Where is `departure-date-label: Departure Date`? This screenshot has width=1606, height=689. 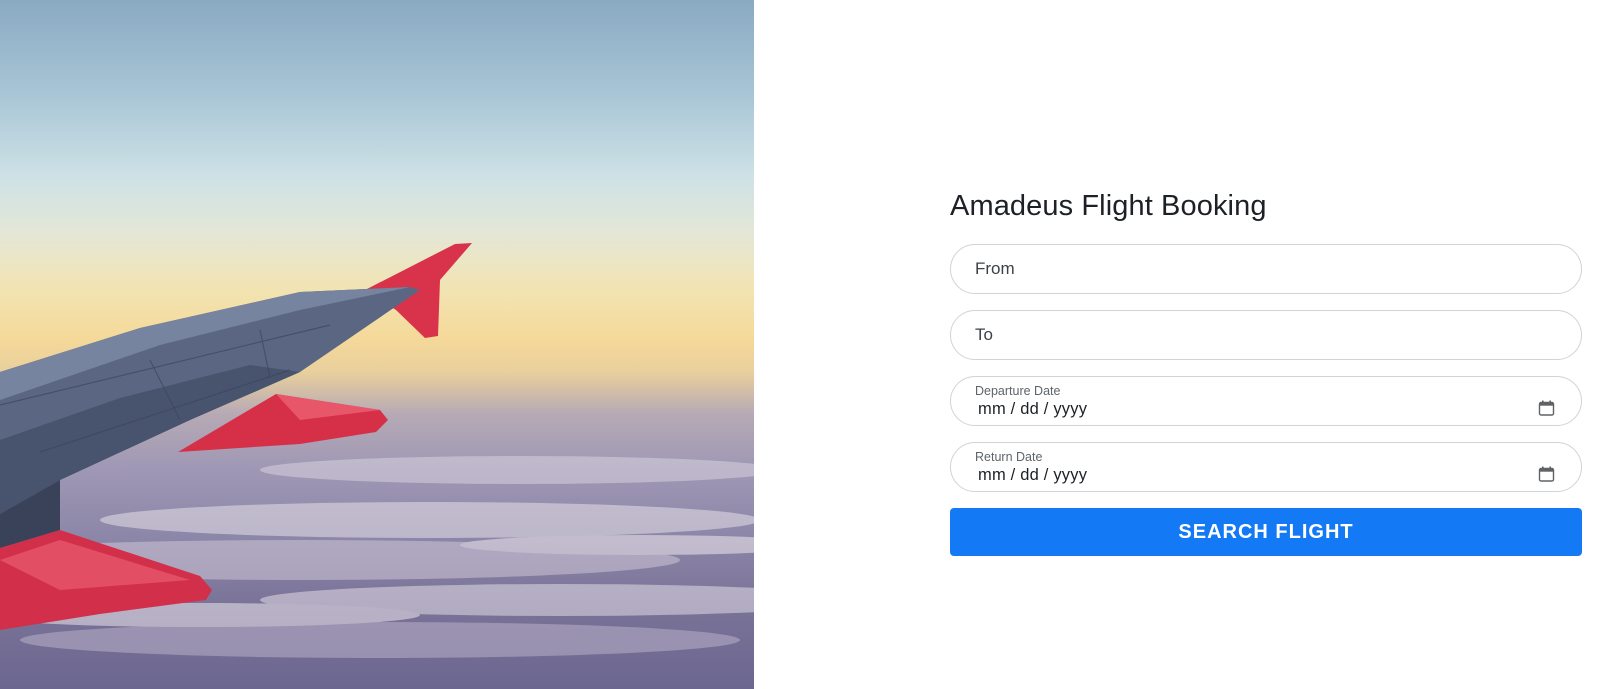 departure-date-label: Departure Date is located at coordinates (1018, 391).